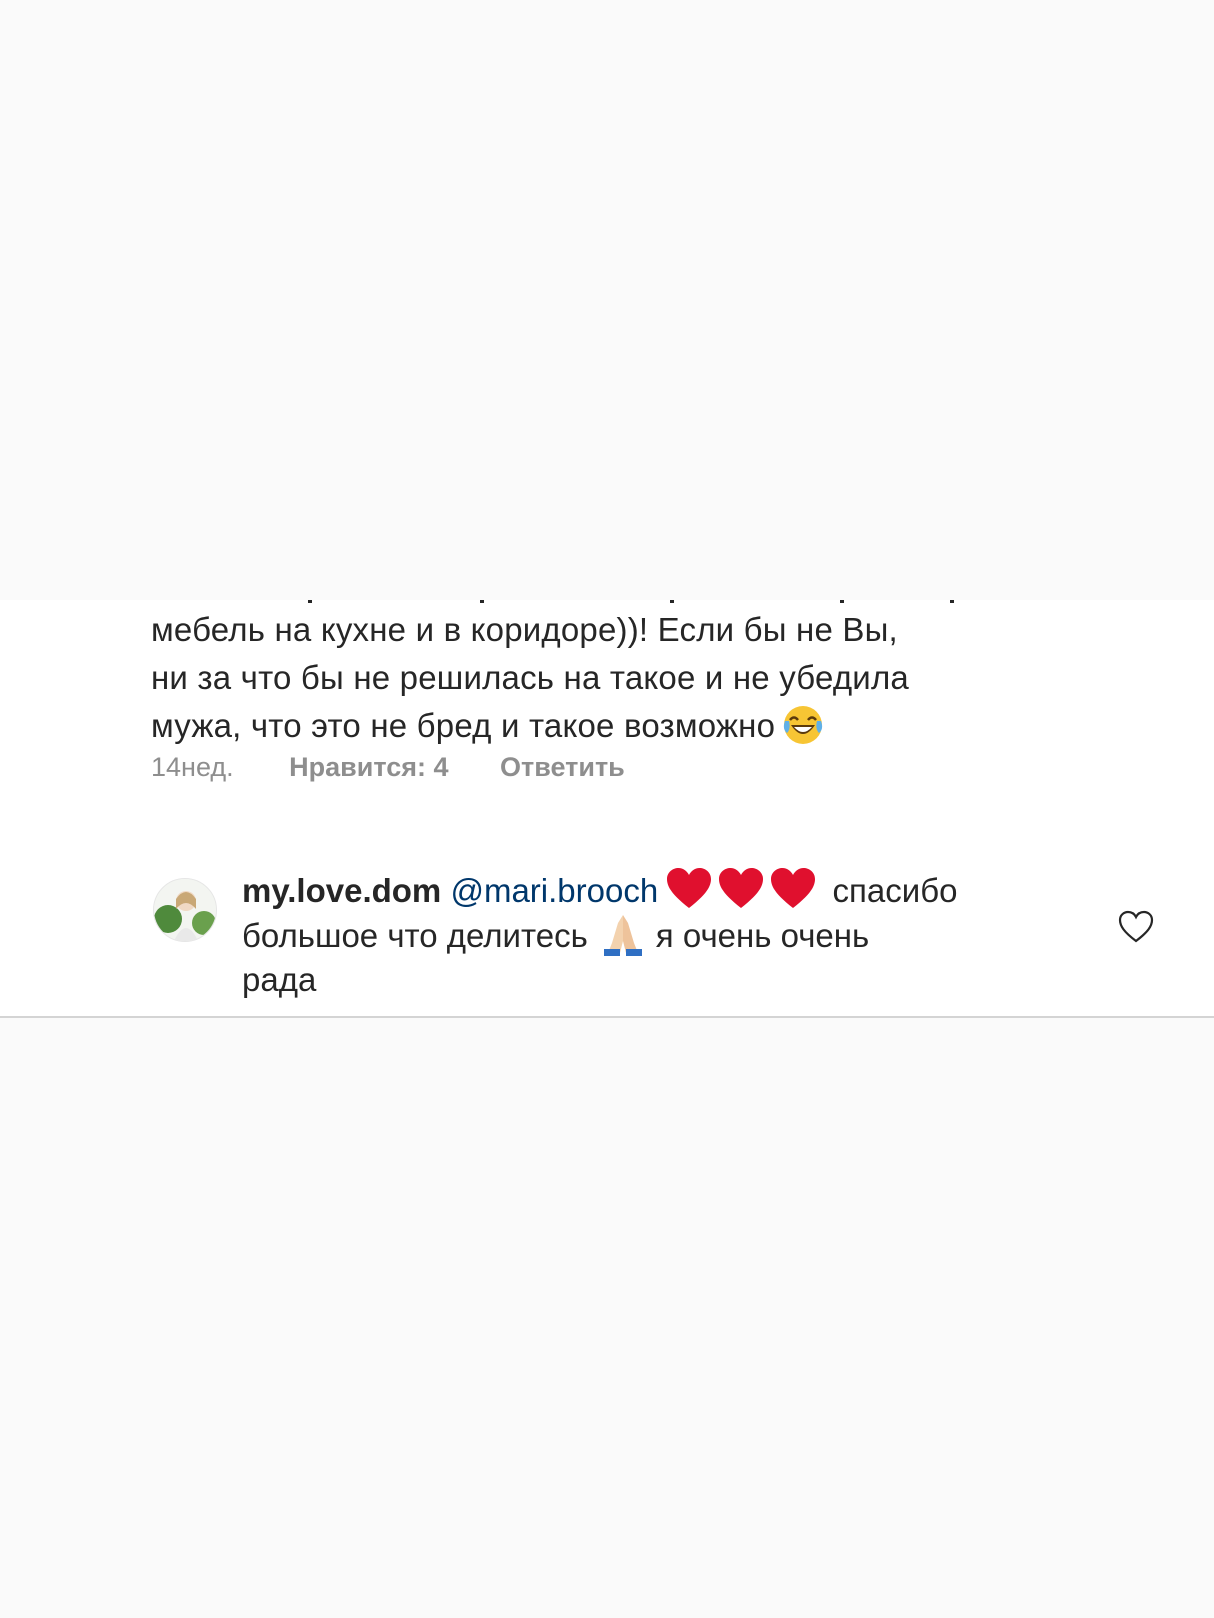 This screenshot has height=1618, width=1214. What do you see at coordinates (463, 725) in the screenshot?
I see `comment-line-3-text: мужа, что это не бред и такое возможно` at bounding box center [463, 725].